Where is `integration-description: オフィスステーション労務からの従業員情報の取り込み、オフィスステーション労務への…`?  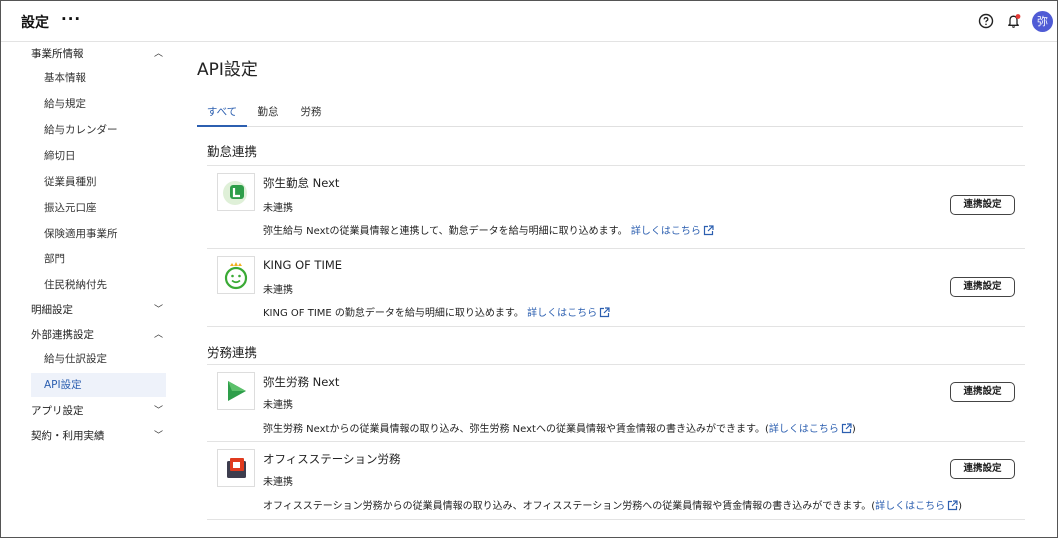
integration-description: オフィスステーション労務からの従業員情報の取り込み、オフィスステーション労務への… is located at coordinates (612, 504).